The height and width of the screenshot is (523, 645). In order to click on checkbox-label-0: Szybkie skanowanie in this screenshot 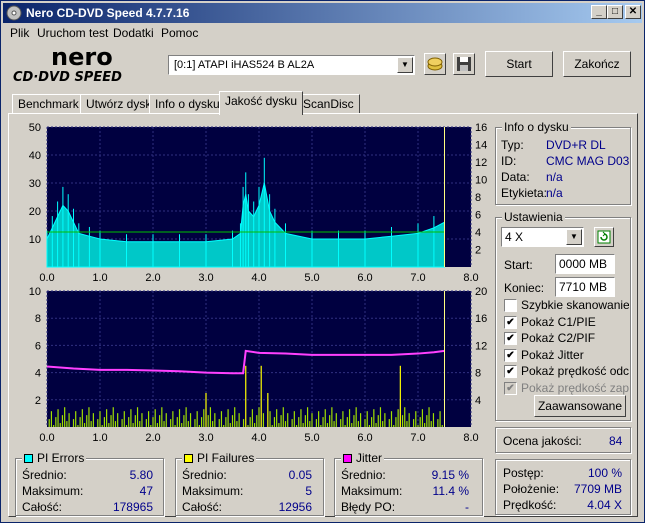, I will do `click(575, 305)`.